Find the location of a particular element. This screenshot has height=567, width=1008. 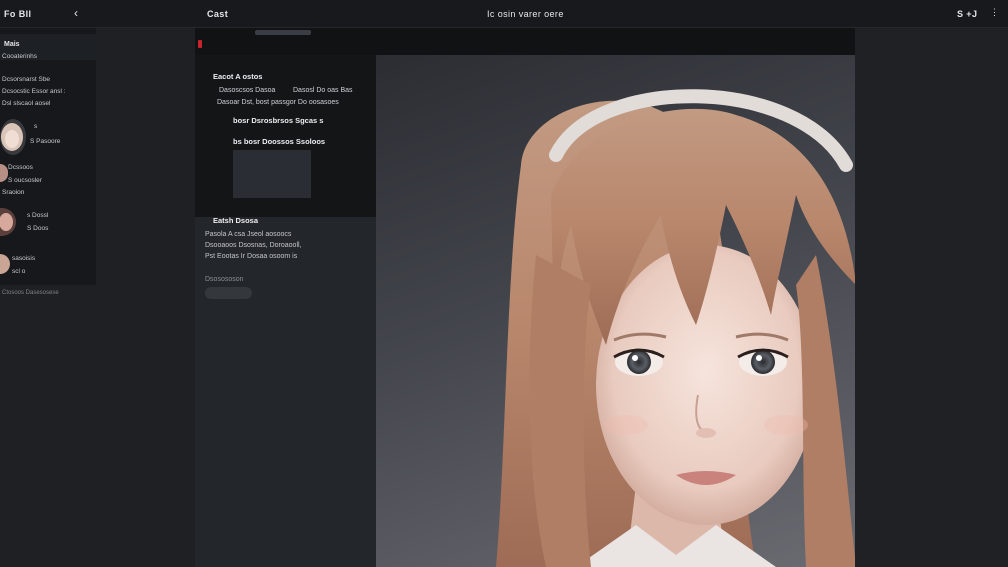

details-label: Dsosososon is located at coordinates (224, 279).